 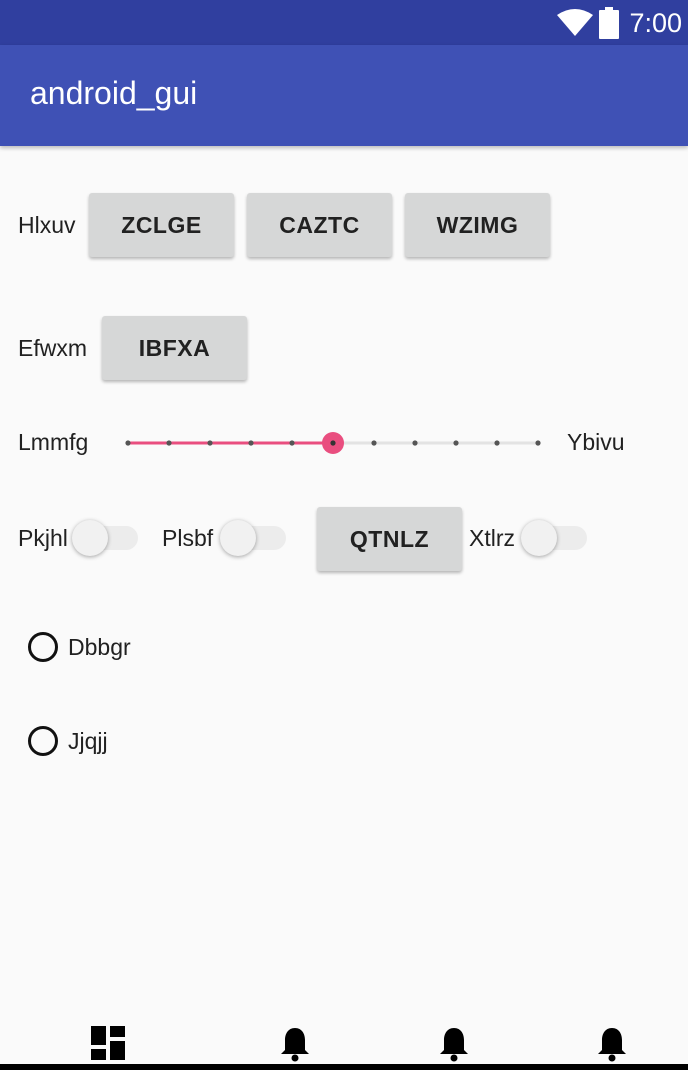 I want to click on radio-label: Jjqjj, so click(x=88, y=740).